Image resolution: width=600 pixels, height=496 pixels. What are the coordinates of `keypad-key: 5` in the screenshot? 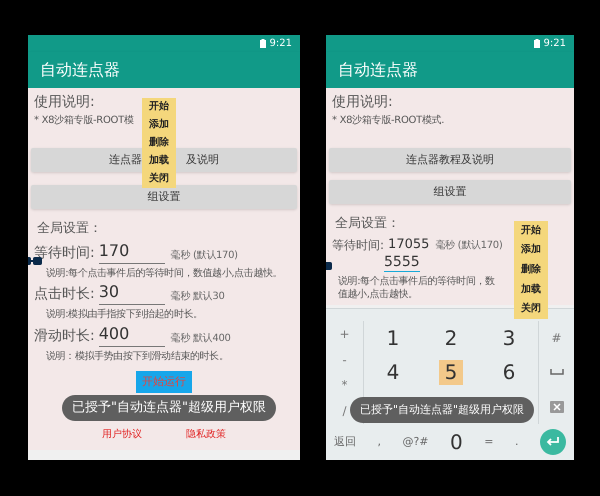 It's located at (451, 372).